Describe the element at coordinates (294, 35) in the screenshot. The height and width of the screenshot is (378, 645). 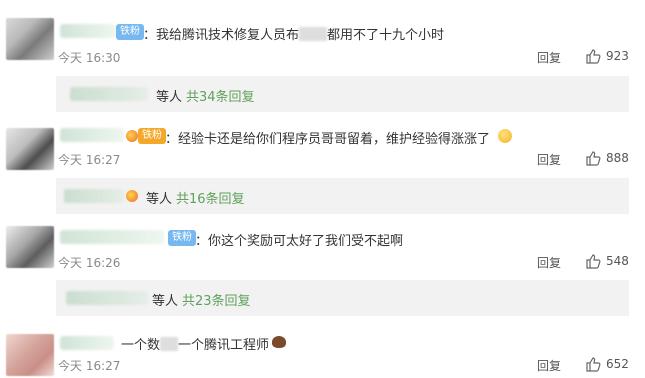
I see `comment-text: ：我给腾讯技术修复人员布 都用不了十九个小时` at that location.